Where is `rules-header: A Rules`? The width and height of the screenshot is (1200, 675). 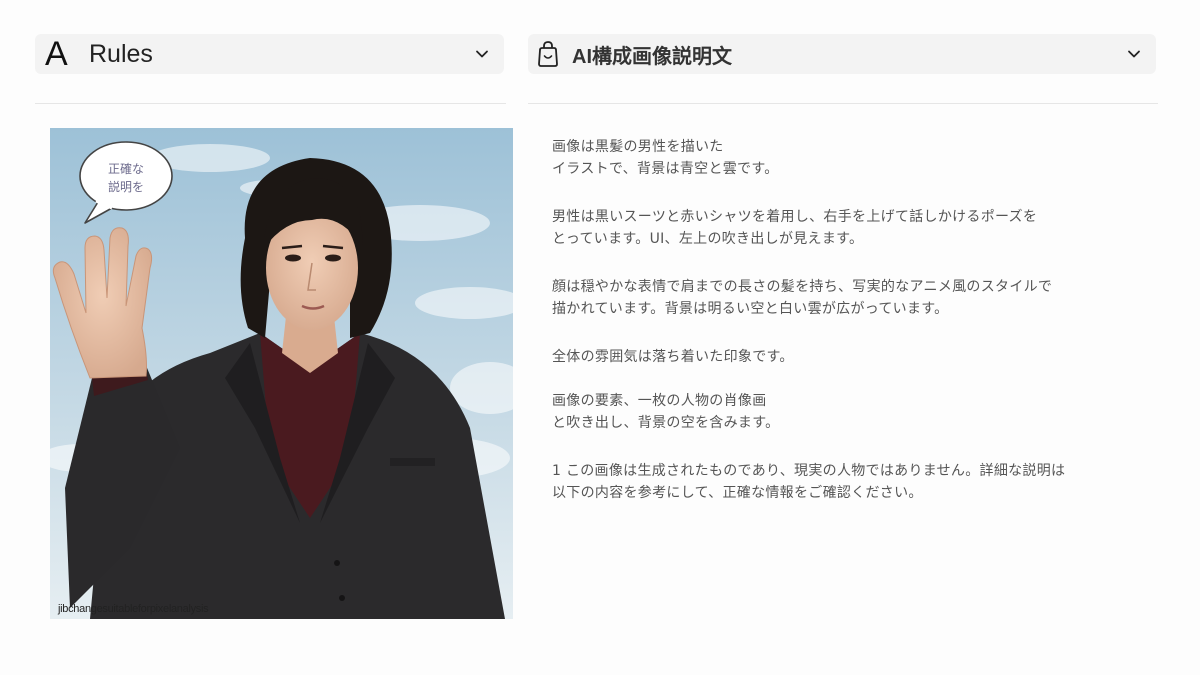 rules-header: A Rules is located at coordinates (269, 54).